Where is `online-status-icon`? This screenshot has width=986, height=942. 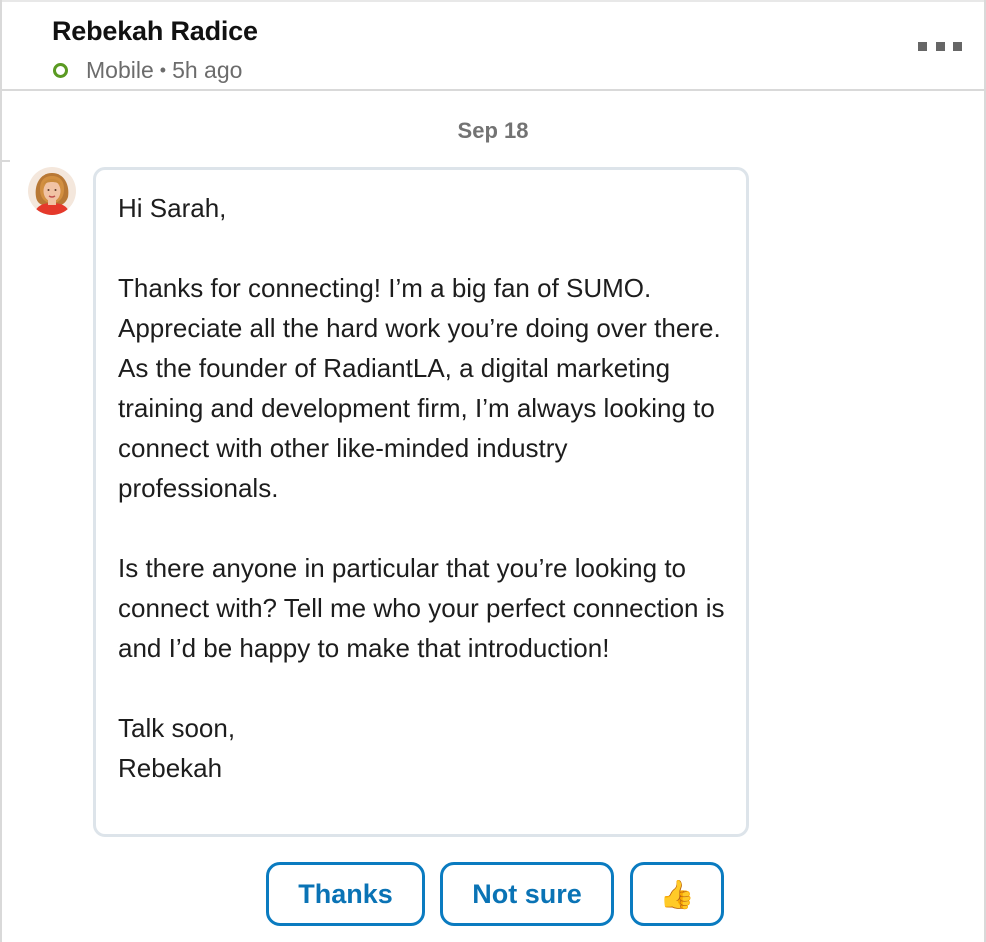
online-status-icon is located at coordinates (60, 70).